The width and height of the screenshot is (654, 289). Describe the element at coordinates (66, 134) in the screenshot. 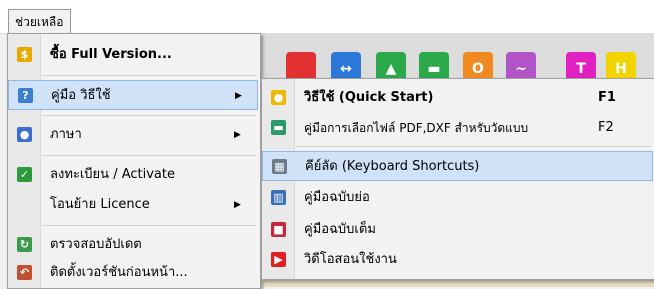

I see `menu-item-label: ภาษา` at that location.